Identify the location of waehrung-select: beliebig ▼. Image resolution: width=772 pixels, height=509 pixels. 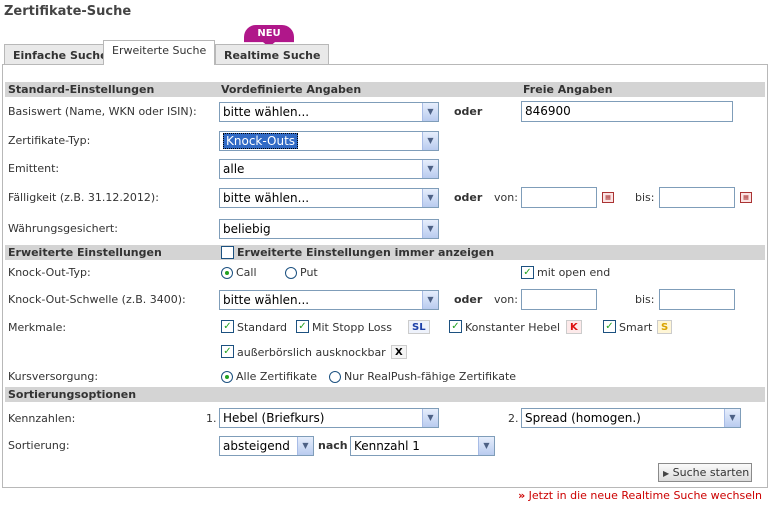
(329, 229).